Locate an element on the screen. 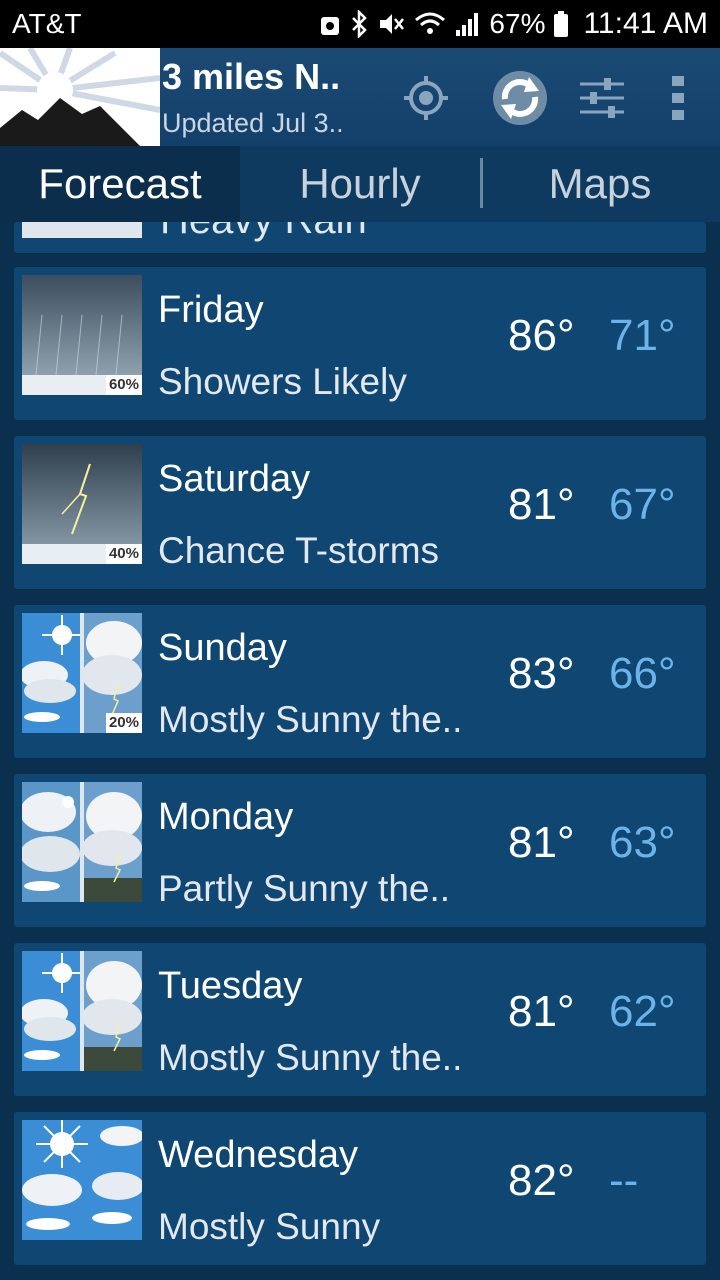  status-bar: AT&T 67% 11:41 AM is located at coordinates (360, 24).